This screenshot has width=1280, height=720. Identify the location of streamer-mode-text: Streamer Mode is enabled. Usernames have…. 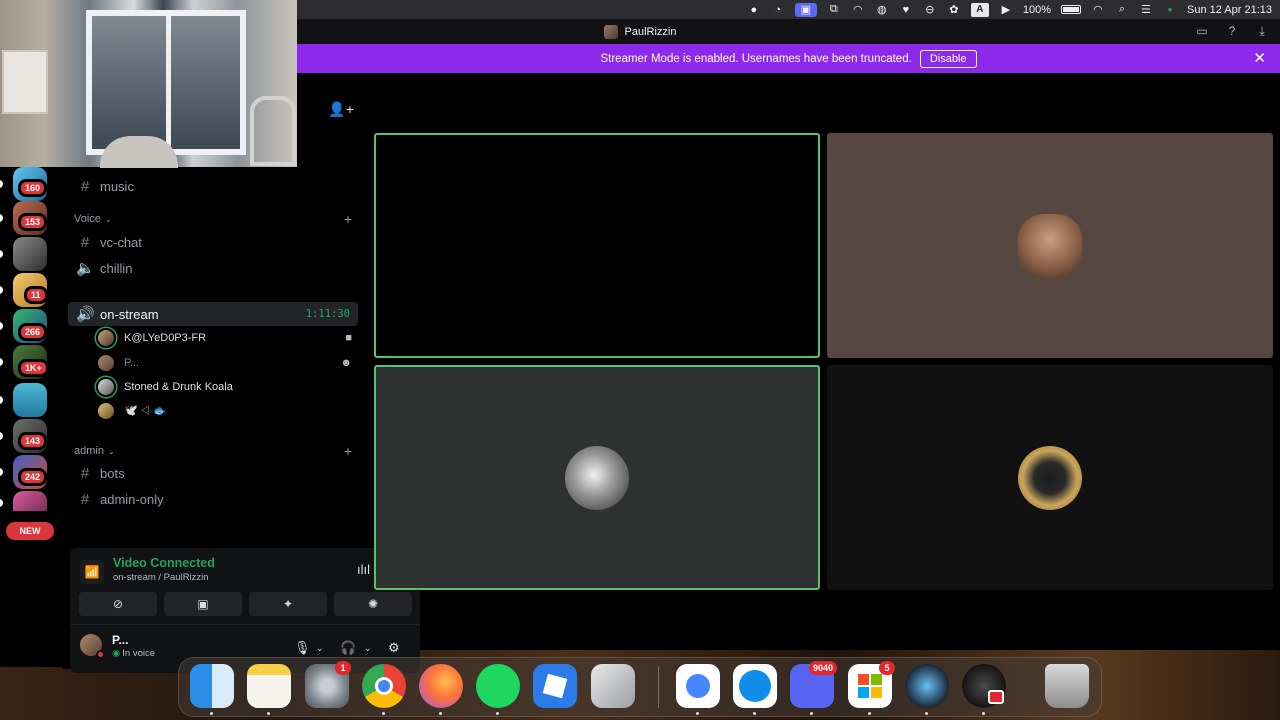
(756, 58).